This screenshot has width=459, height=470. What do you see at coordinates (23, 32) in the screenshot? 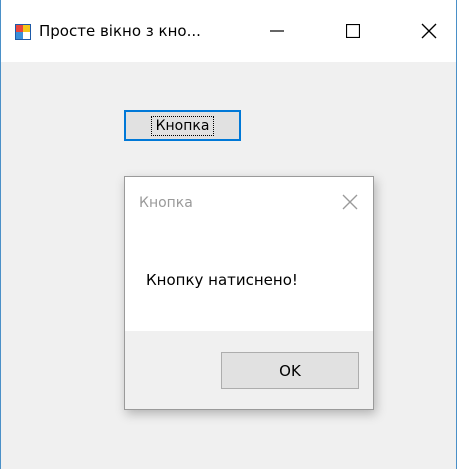
I see `app-icon` at bounding box center [23, 32].